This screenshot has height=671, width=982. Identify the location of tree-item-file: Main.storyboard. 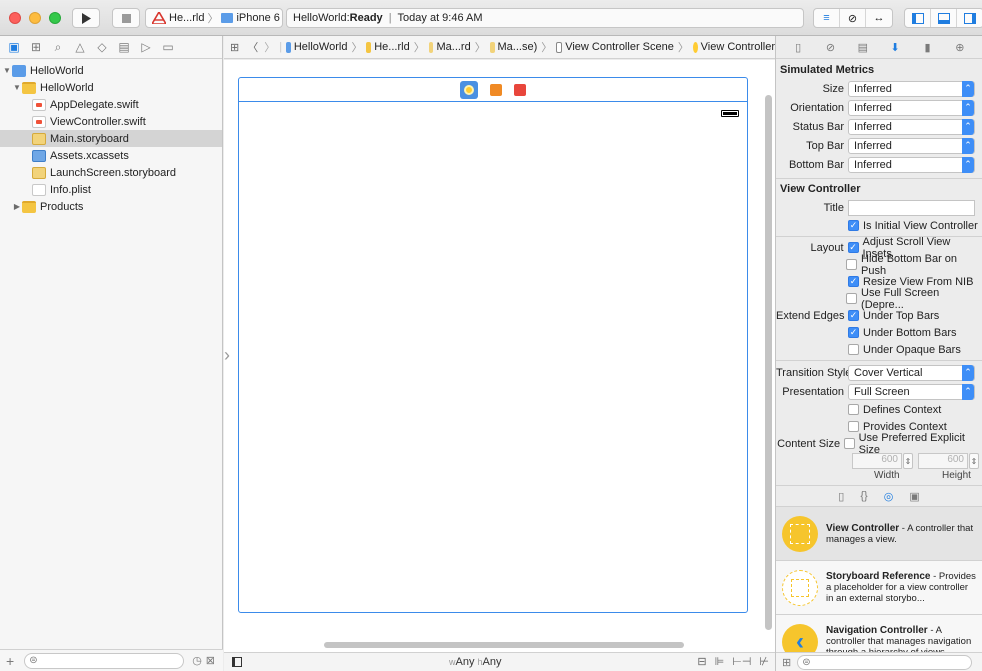
(111, 138).